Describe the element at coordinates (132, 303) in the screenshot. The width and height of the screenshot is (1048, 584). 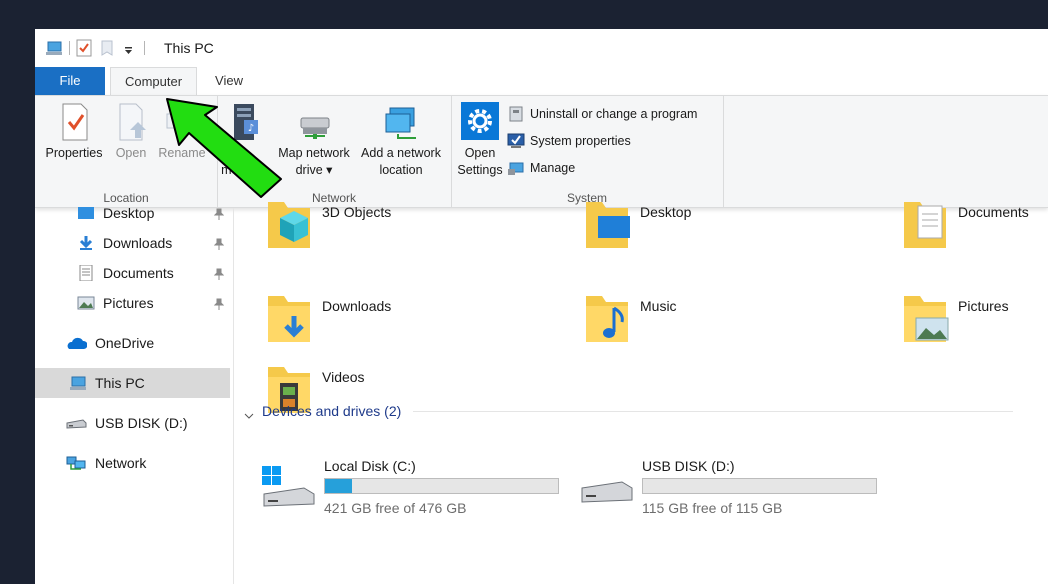
I see `nav-item-pictures: Pictures` at that location.